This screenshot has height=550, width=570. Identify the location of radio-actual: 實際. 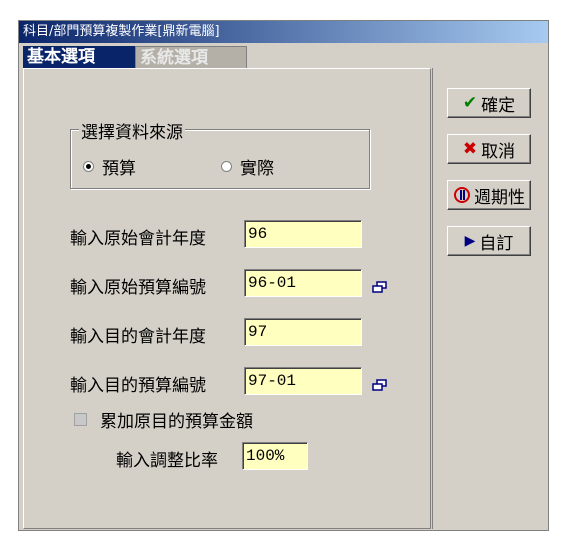
(247, 166).